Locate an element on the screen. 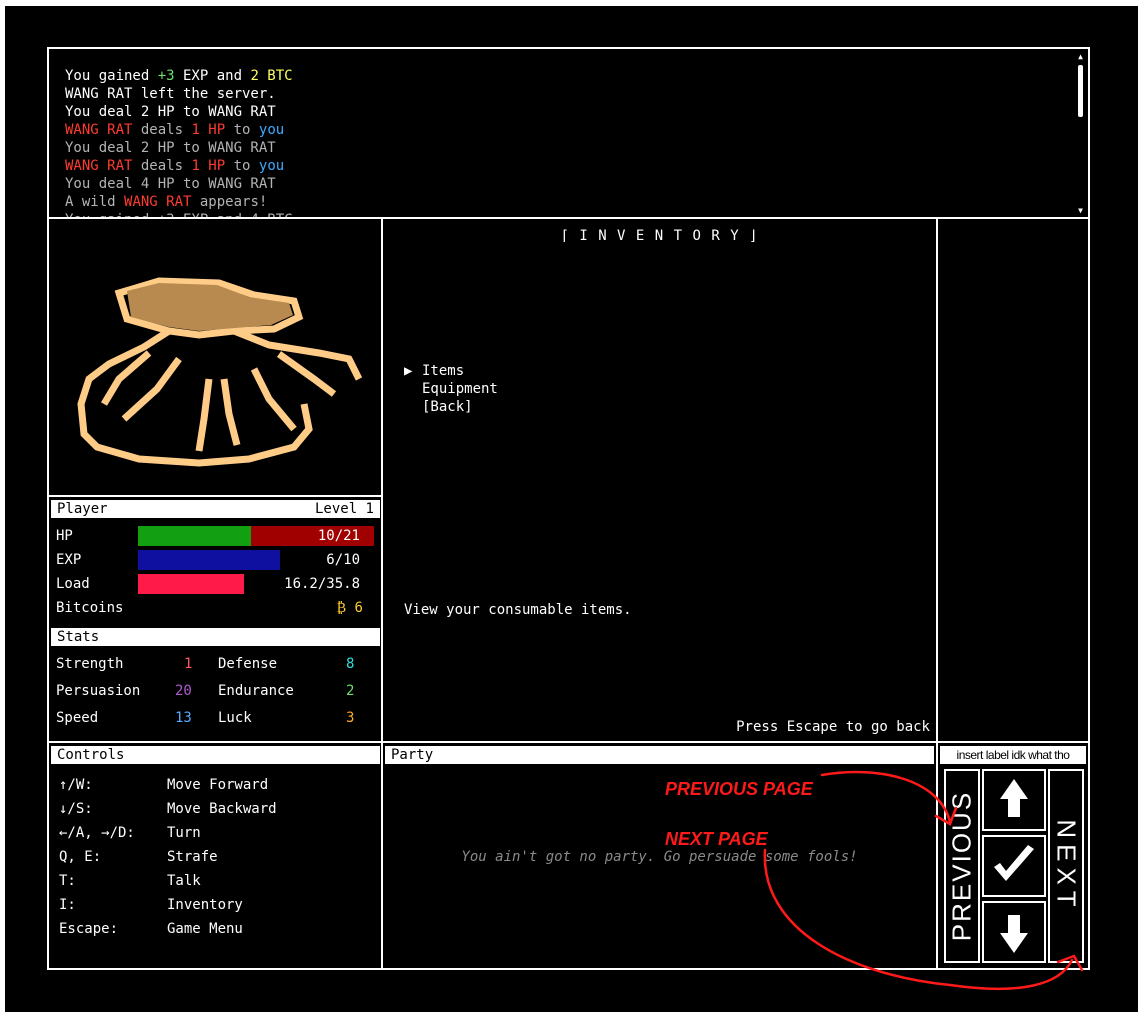 Image resolution: width=1144 pixels, height=1017 pixels. annotation-arrows is located at coordinates (923, 880).